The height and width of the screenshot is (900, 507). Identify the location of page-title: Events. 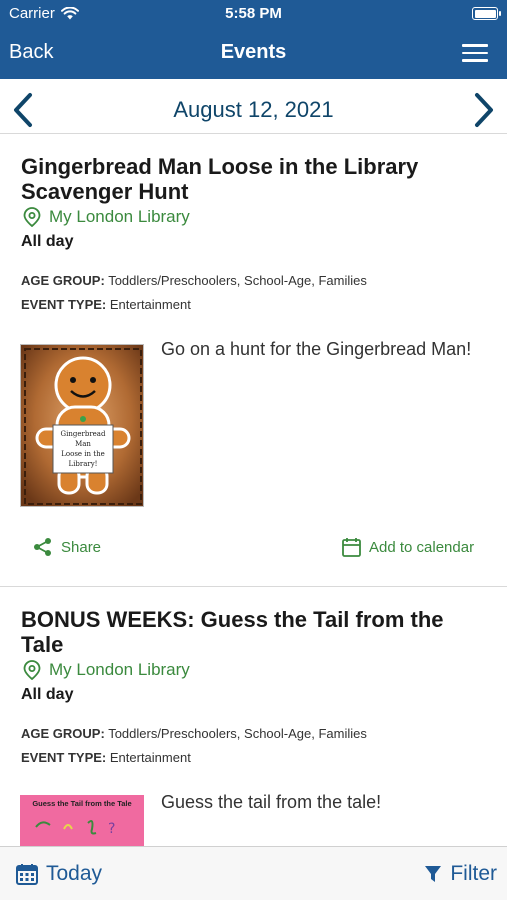
(253, 52).